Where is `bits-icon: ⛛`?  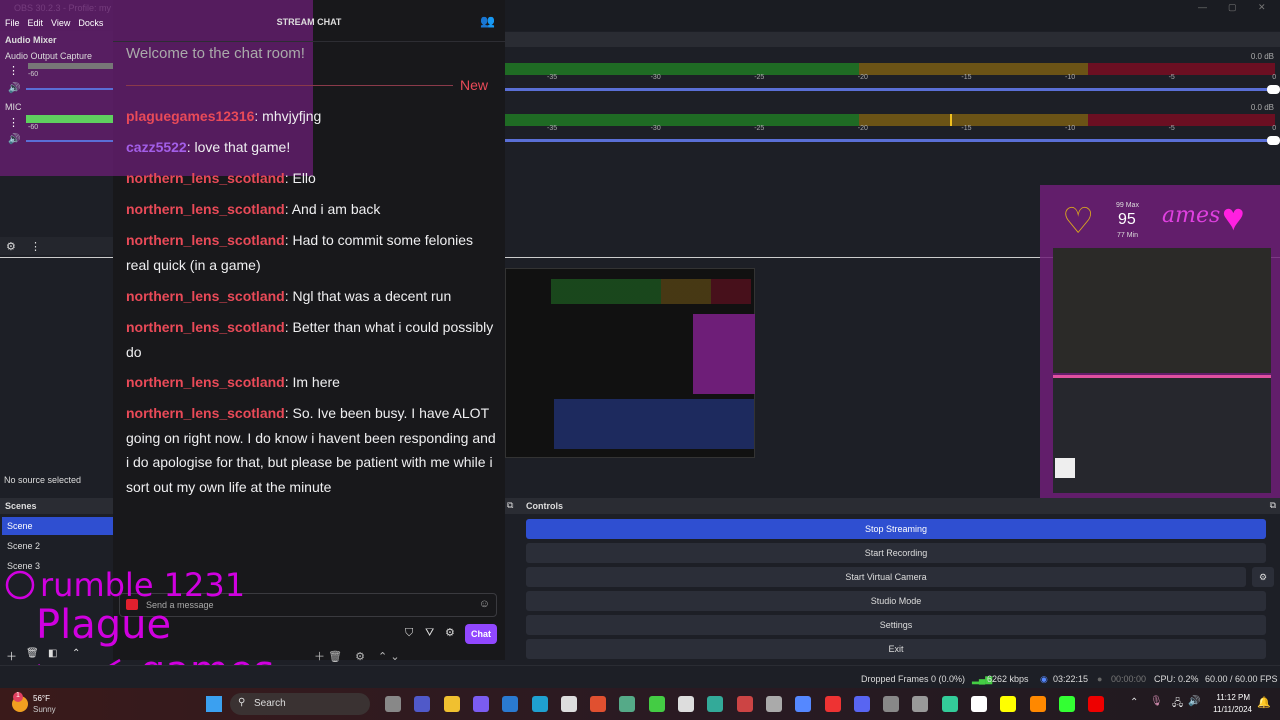 bits-icon: ⛛ is located at coordinates (429, 633).